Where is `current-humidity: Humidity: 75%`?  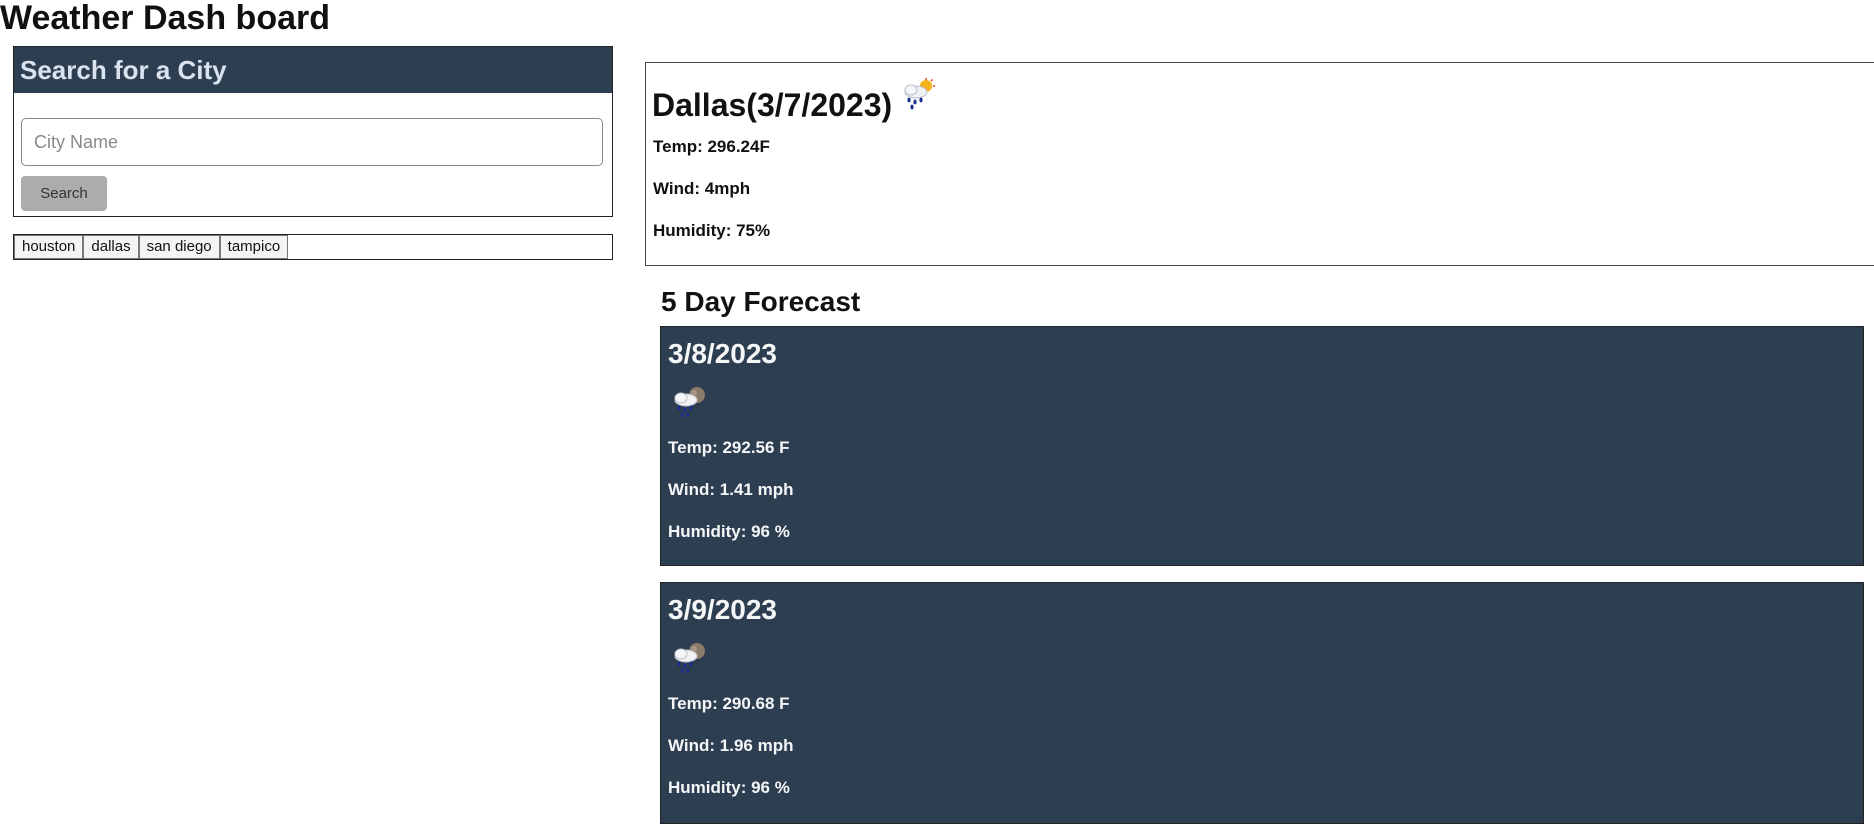
current-humidity: Humidity: 75% is located at coordinates (712, 230).